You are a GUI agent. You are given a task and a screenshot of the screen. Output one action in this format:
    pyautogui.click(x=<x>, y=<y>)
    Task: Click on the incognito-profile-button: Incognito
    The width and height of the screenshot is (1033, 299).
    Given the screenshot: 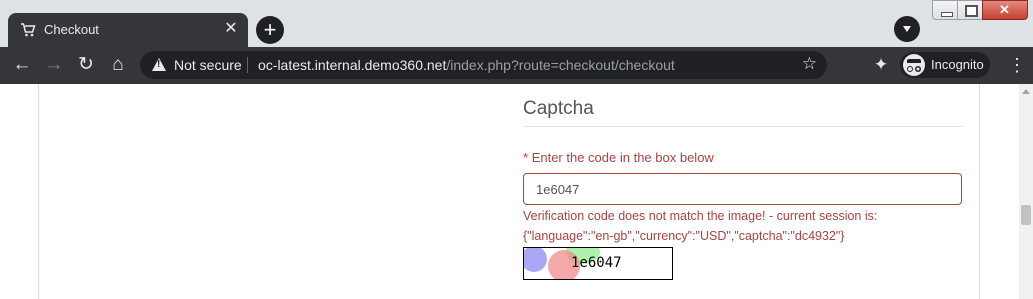 What is the action you would take?
    pyautogui.click(x=945, y=65)
    